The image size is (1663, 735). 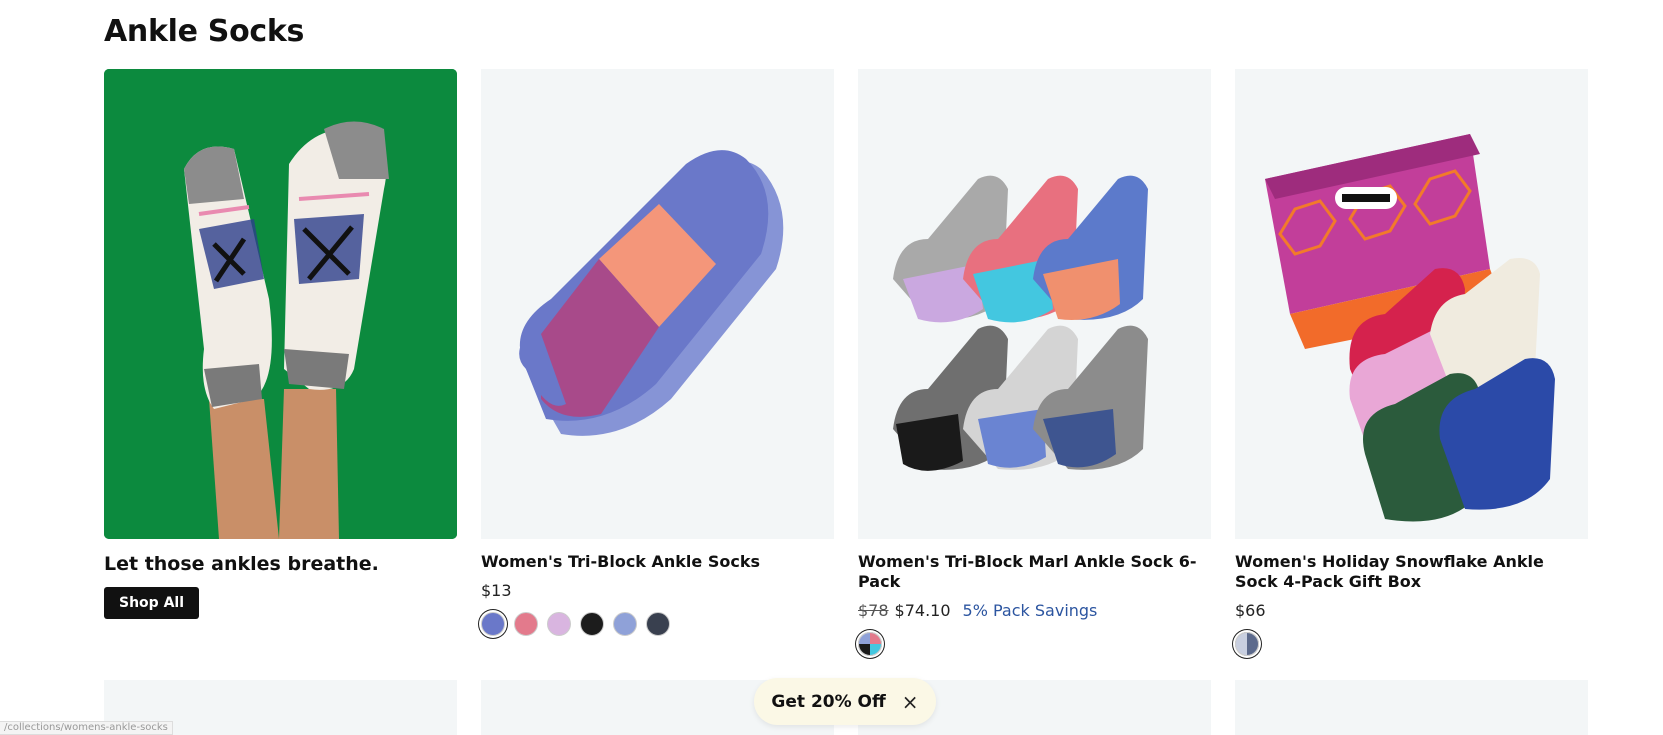 What do you see at coordinates (204, 31) in the screenshot?
I see `section-title: Ankle Socks` at bounding box center [204, 31].